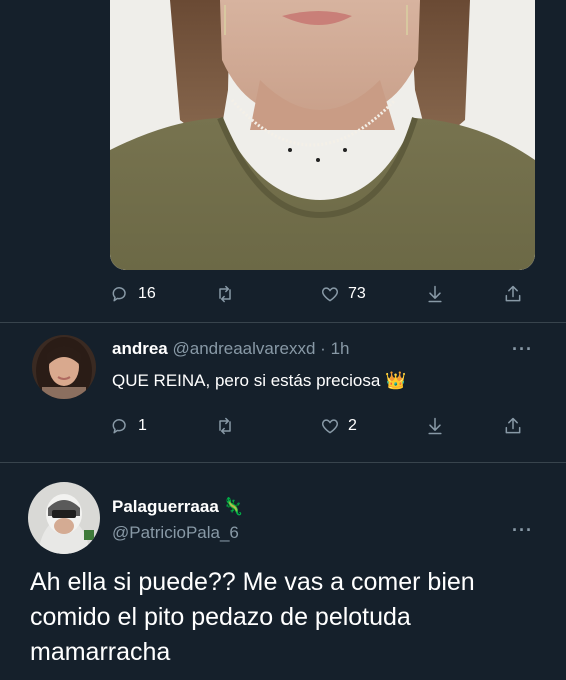  What do you see at coordinates (283, 428) in the screenshot?
I see `reply-action-bar: 1 2` at bounding box center [283, 428].